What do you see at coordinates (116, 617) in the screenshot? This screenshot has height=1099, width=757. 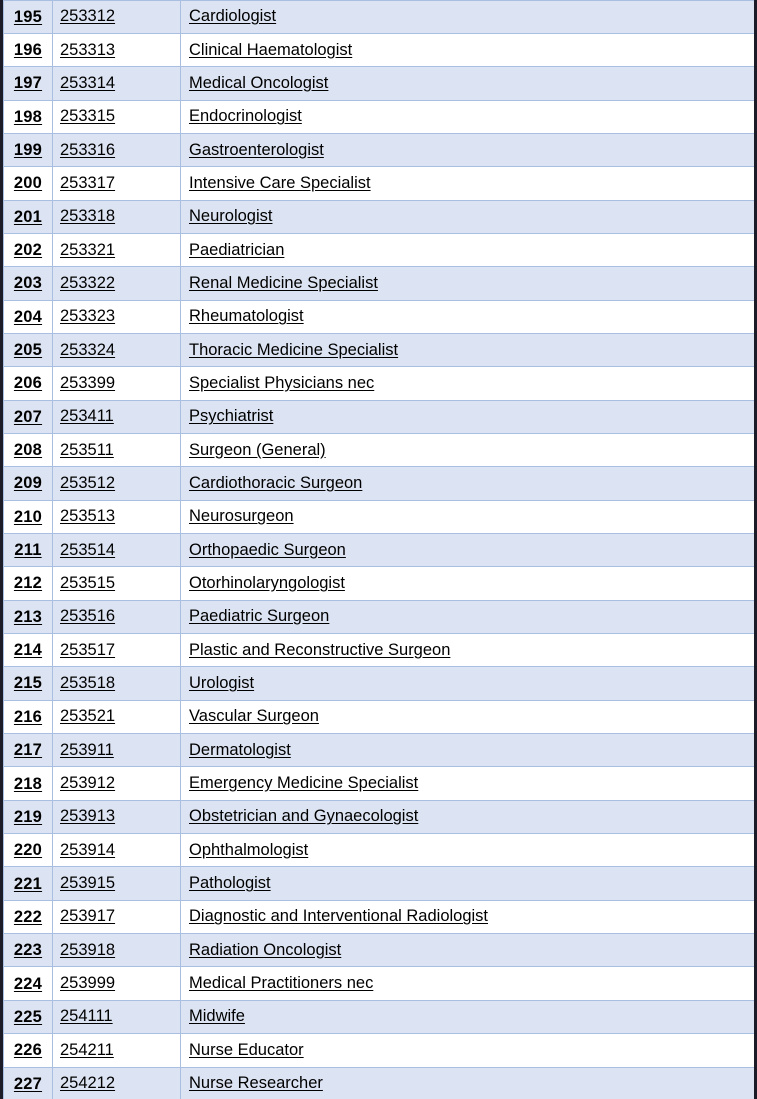 I see `occupation-code-cell: 253516` at bounding box center [116, 617].